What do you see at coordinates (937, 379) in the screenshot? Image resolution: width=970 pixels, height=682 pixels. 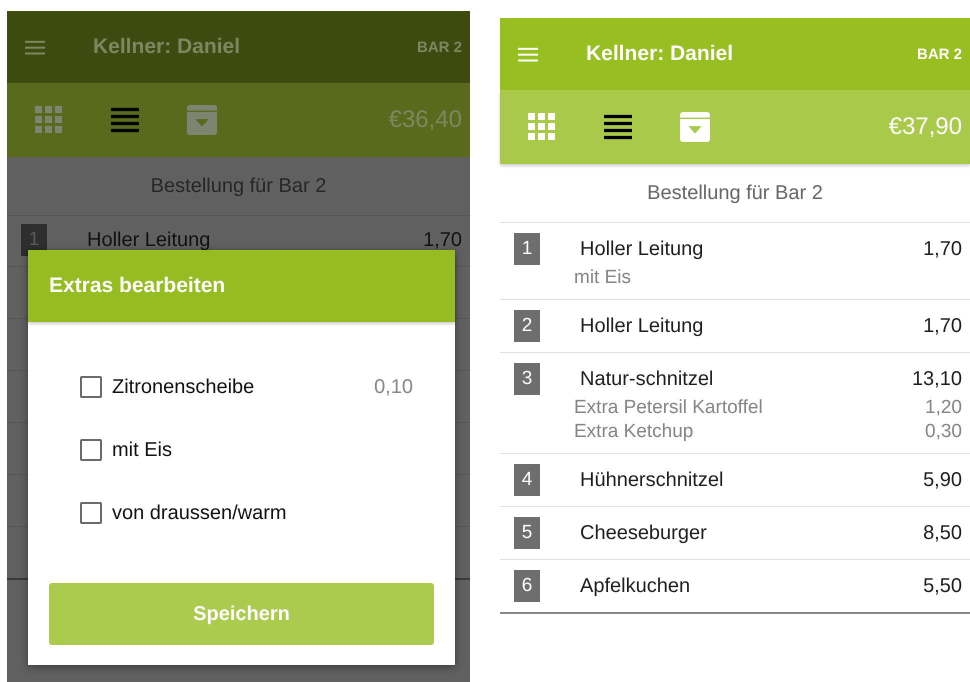 I see `item-price: 13,10` at bounding box center [937, 379].